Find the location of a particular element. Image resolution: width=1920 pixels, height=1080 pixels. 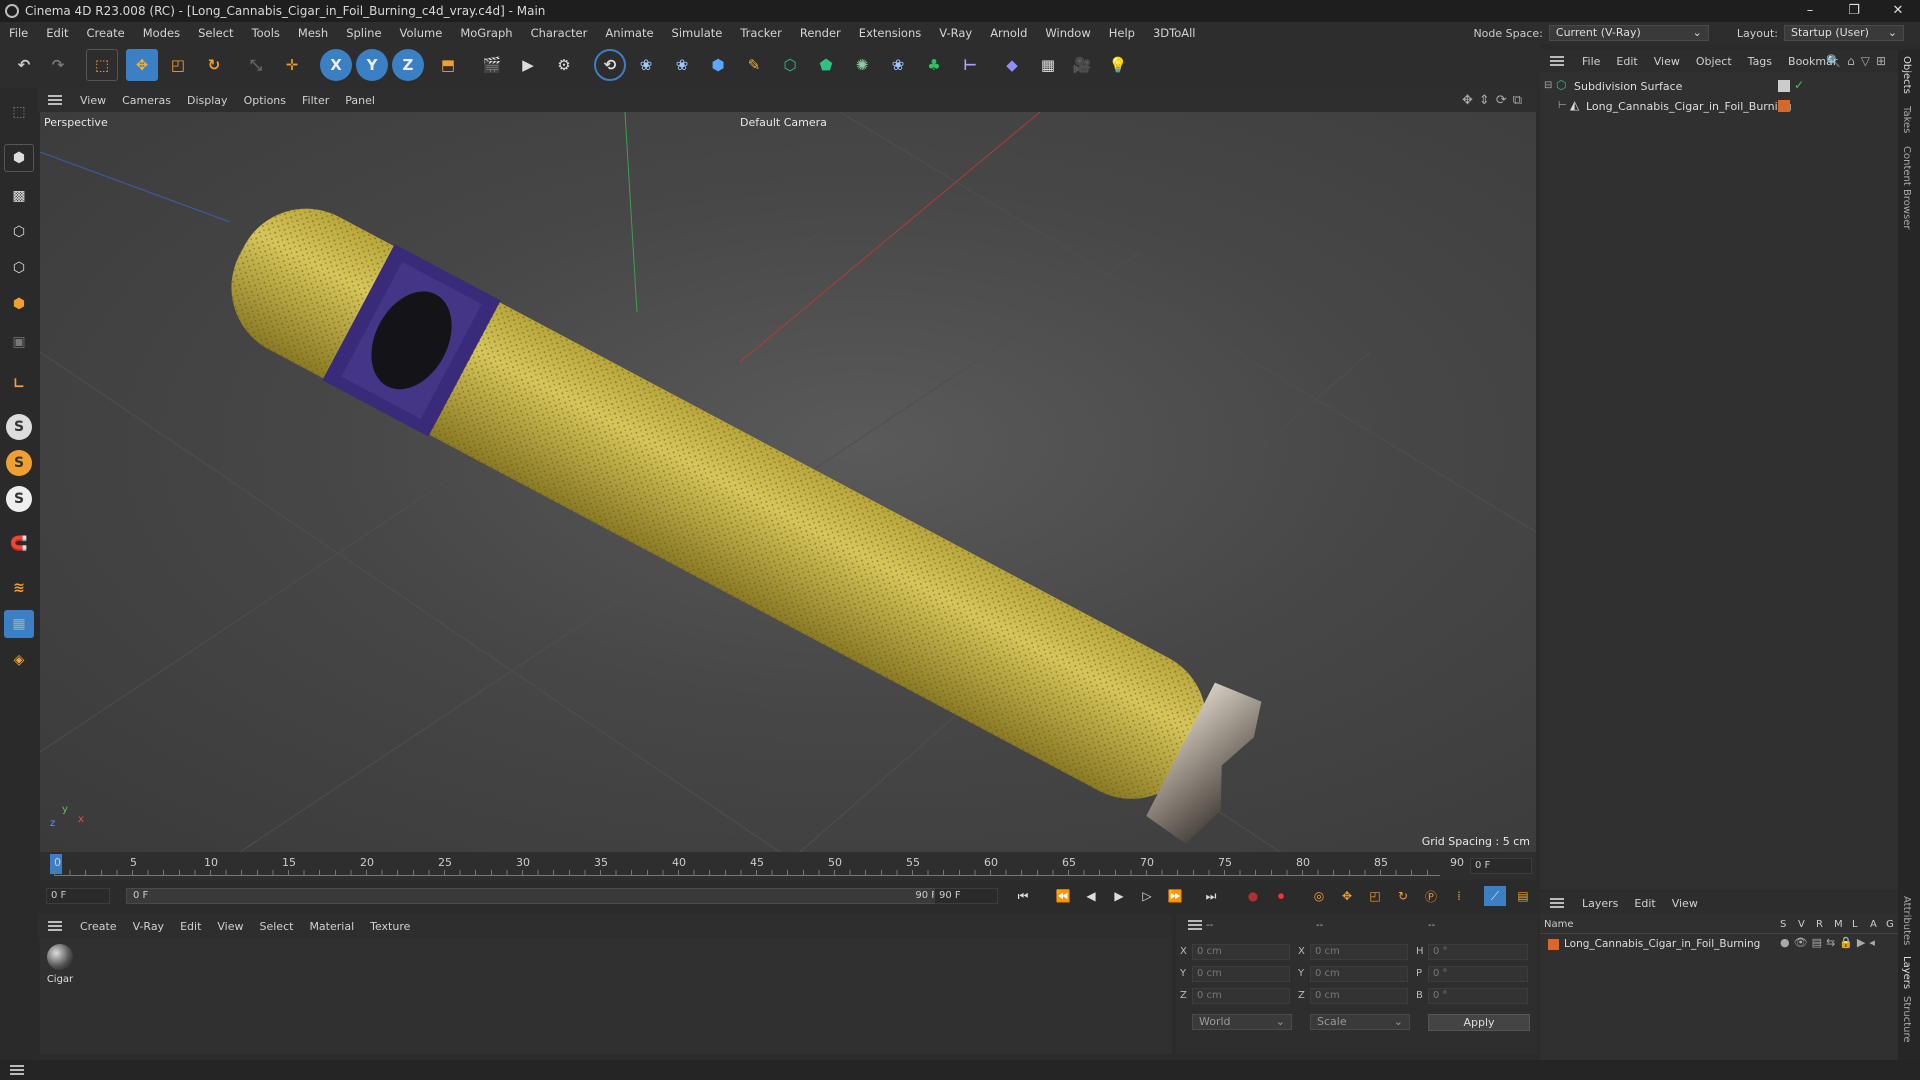

redo-icon: ↷ is located at coordinates (58, 65).